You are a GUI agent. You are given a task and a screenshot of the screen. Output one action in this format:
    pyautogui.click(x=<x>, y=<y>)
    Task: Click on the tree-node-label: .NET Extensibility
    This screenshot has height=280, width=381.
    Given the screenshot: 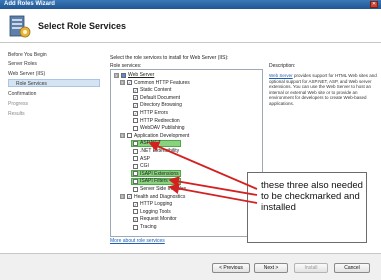 What is the action you would take?
    pyautogui.click(x=160, y=151)
    